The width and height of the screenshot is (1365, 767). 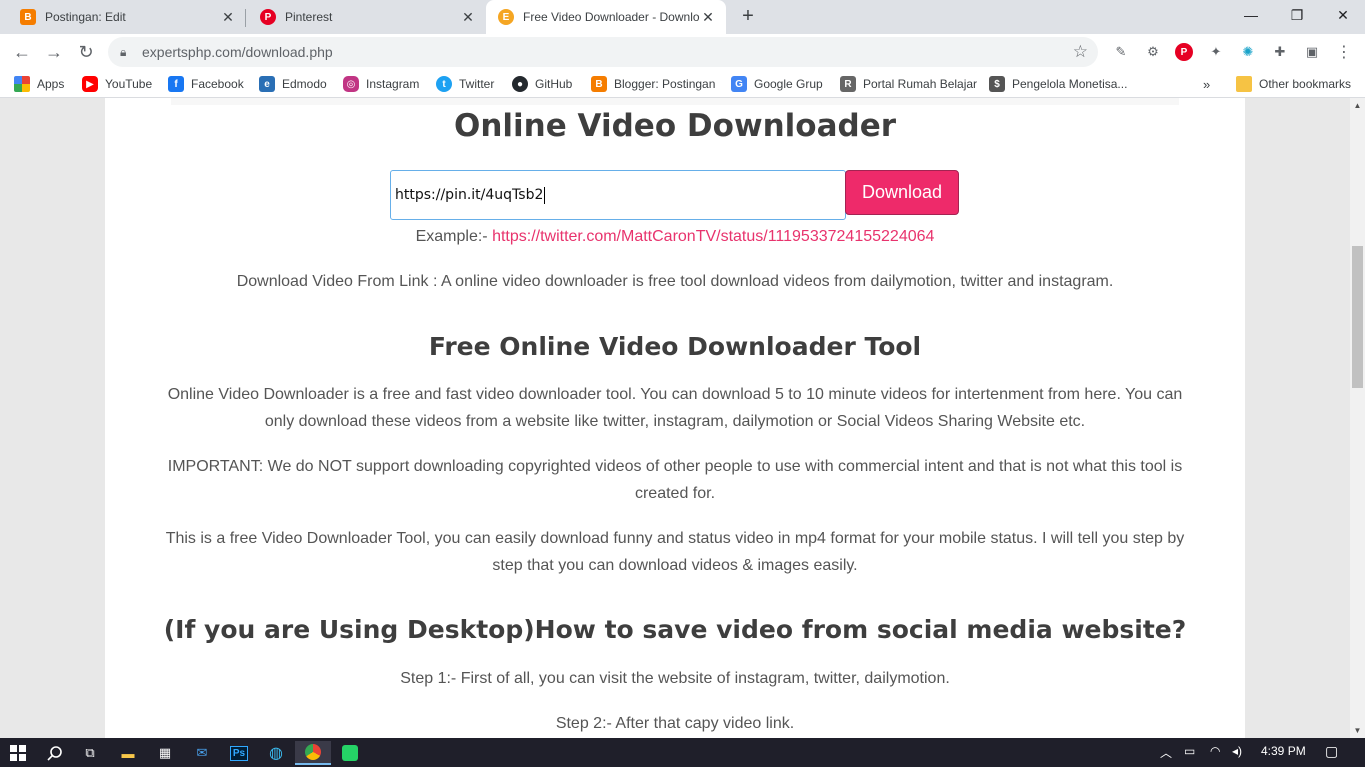 What do you see at coordinates (1153, 52) in the screenshot?
I see `gear-extension-icon: ⚙` at bounding box center [1153, 52].